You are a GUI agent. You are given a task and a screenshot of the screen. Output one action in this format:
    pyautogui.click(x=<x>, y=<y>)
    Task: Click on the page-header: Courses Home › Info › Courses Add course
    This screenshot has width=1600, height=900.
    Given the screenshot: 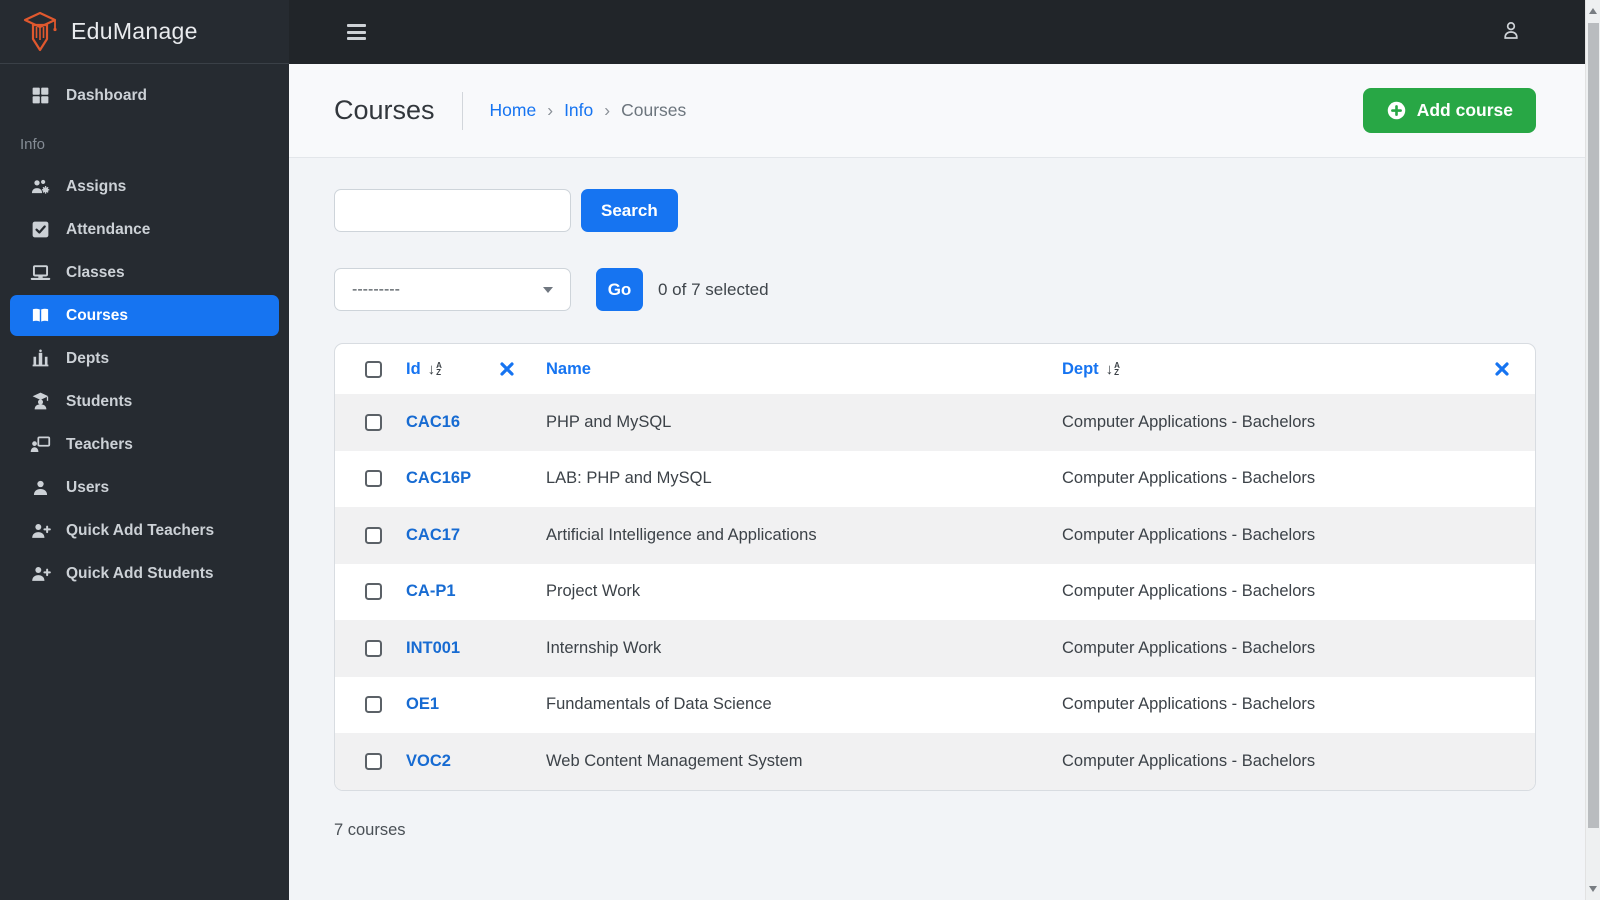 What is the action you would take?
    pyautogui.click(x=937, y=111)
    